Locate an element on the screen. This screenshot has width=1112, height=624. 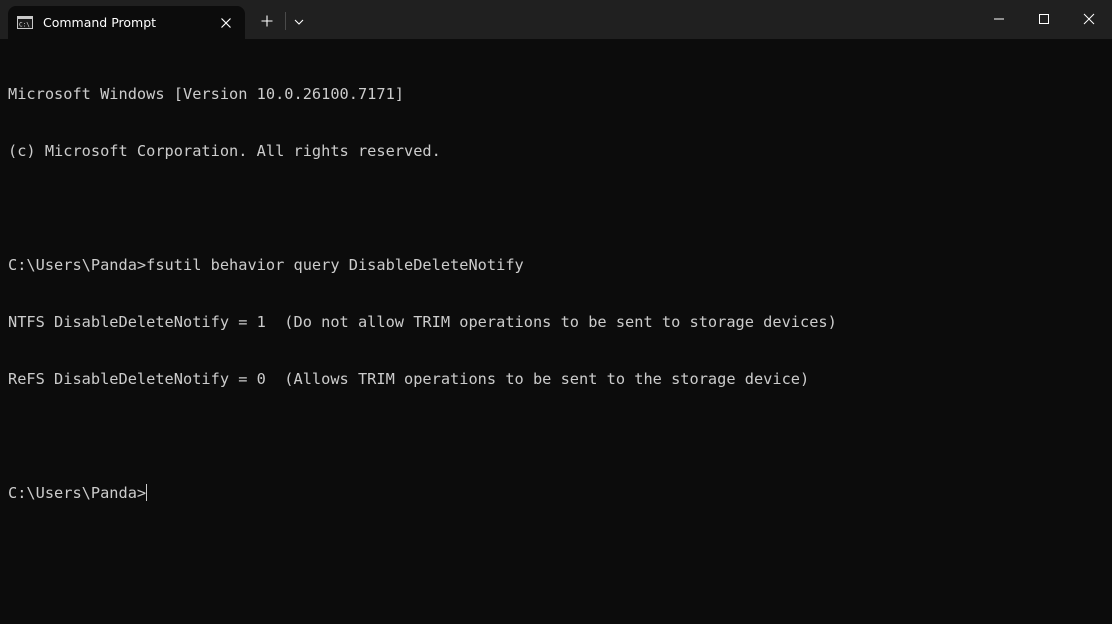
minimize-button is located at coordinates (999, 19).